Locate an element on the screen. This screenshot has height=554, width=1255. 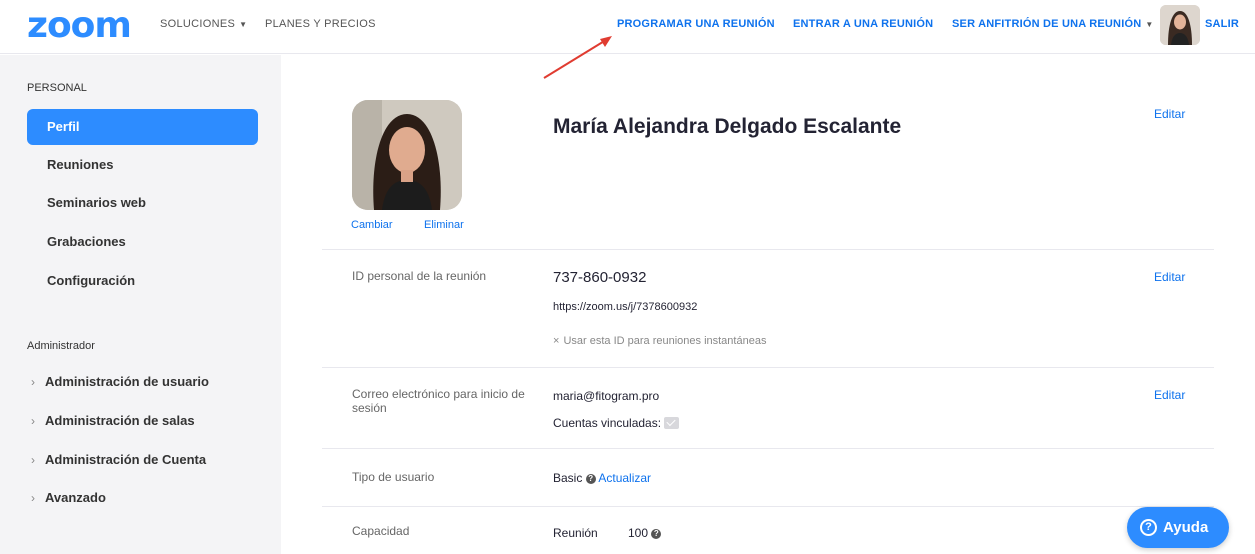
schedule-meeting-link: PROGRAMAR UNA REUNIÓN is located at coordinates (696, 24).